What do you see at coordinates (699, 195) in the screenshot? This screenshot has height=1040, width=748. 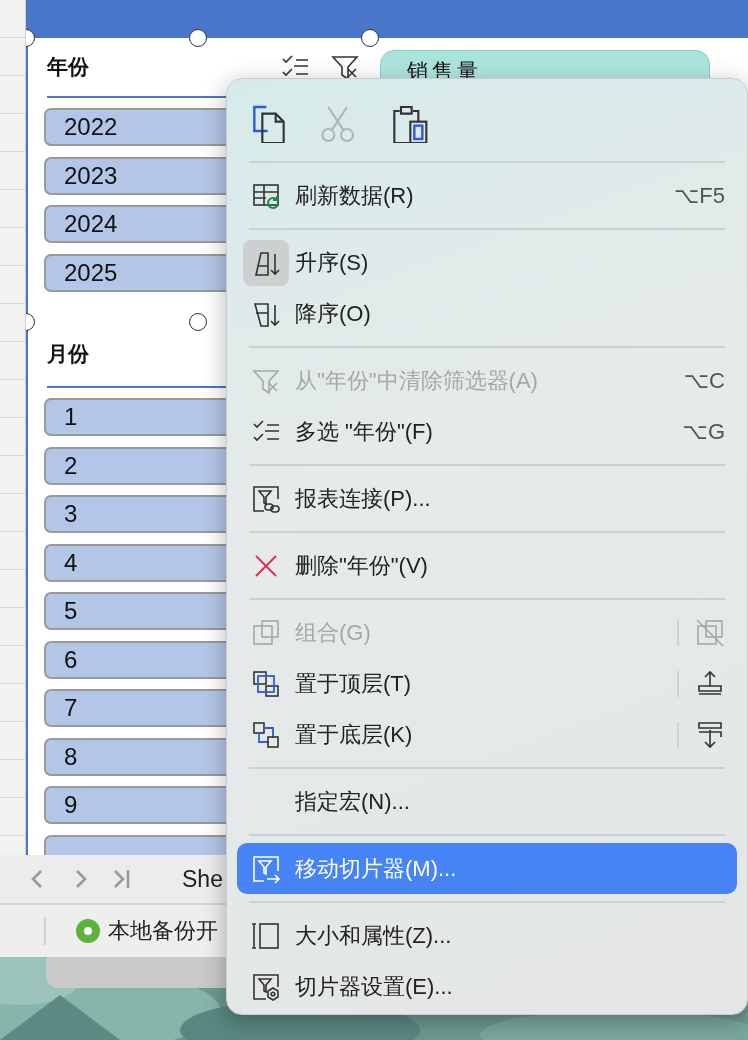 I see `shortcut: ⌥F5` at bounding box center [699, 195].